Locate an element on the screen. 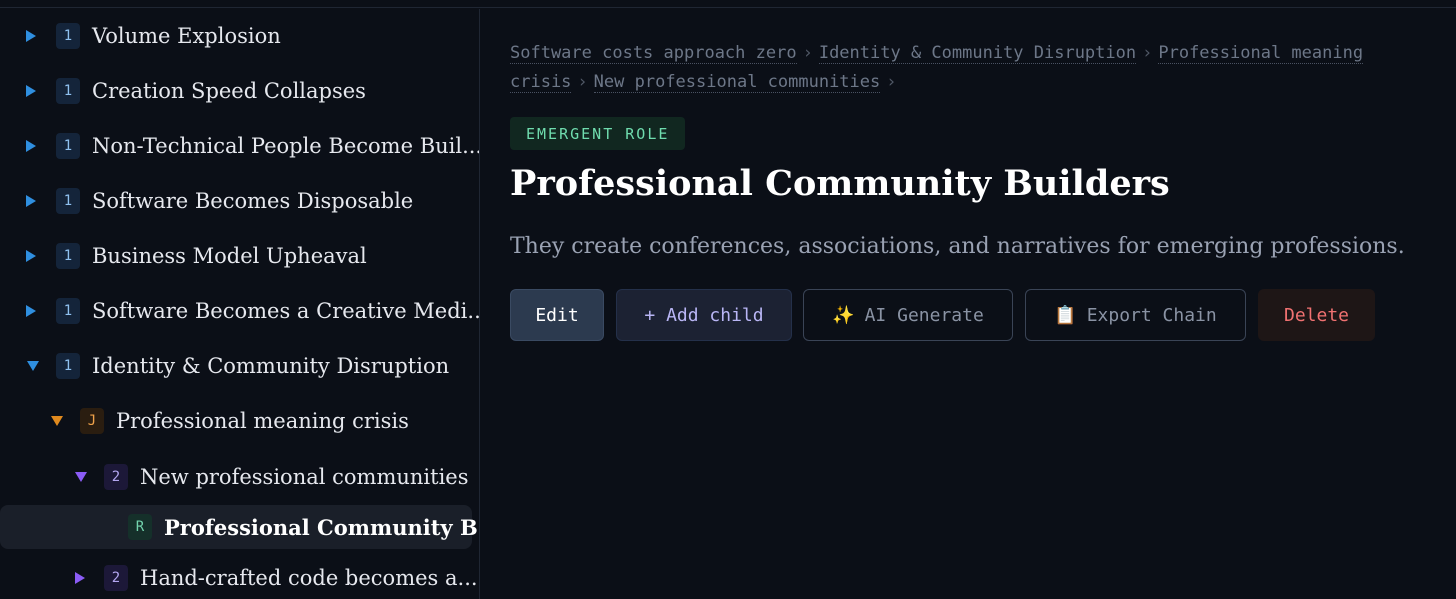 The image size is (1456, 599). page-title: Professional Community Builders is located at coordinates (840, 183).